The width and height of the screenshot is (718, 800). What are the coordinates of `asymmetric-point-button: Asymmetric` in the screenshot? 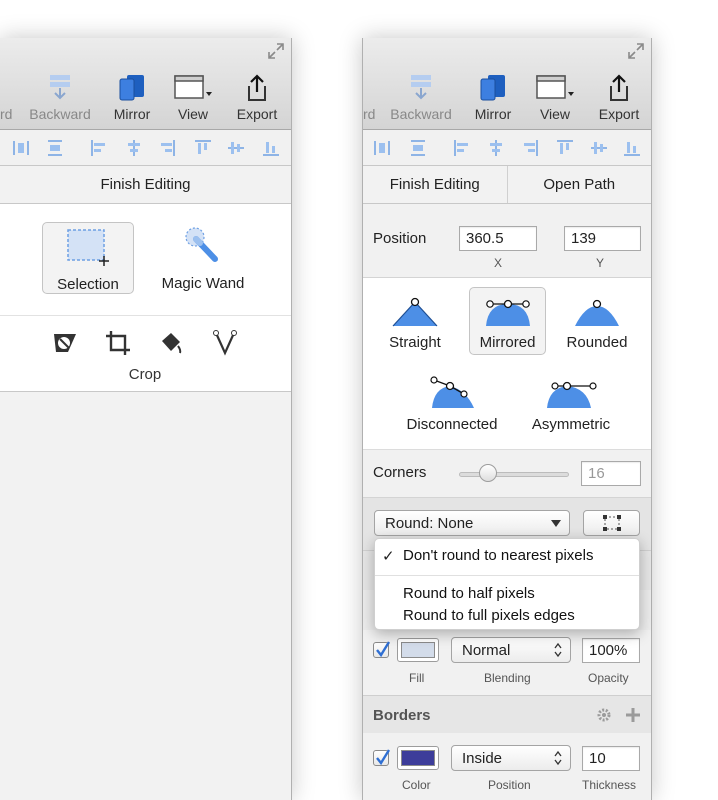 It's located at (571, 405).